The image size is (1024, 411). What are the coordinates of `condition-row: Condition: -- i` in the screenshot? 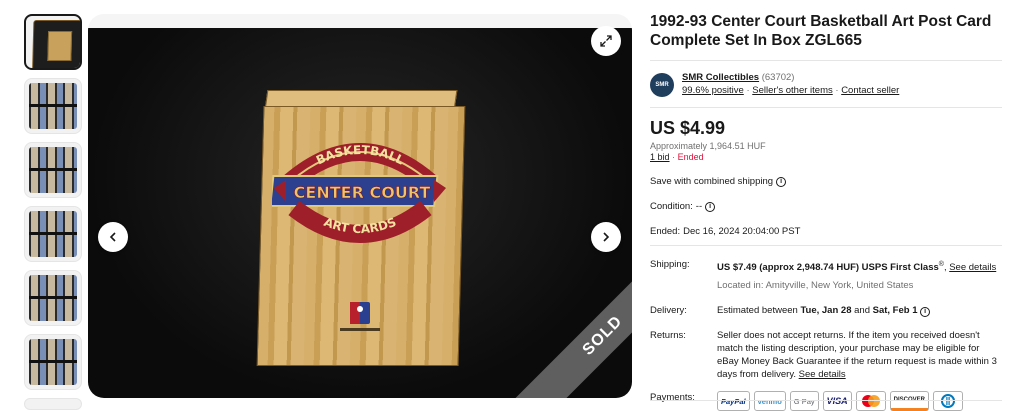 It's located at (826, 206).